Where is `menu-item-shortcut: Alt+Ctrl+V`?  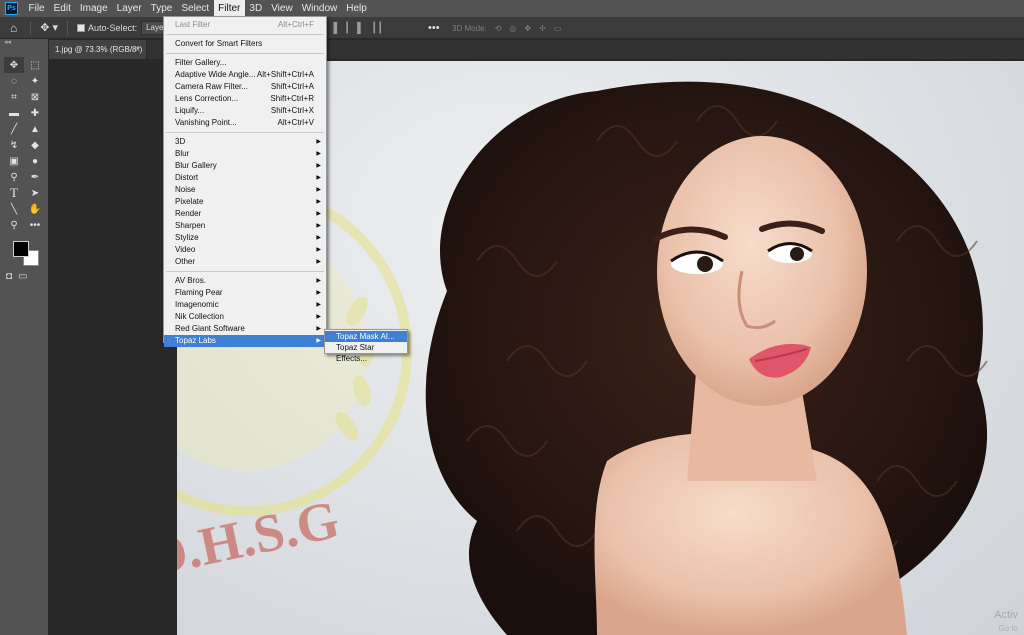
menu-item-shortcut: Alt+Ctrl+V is located at coordinates (295, 122).